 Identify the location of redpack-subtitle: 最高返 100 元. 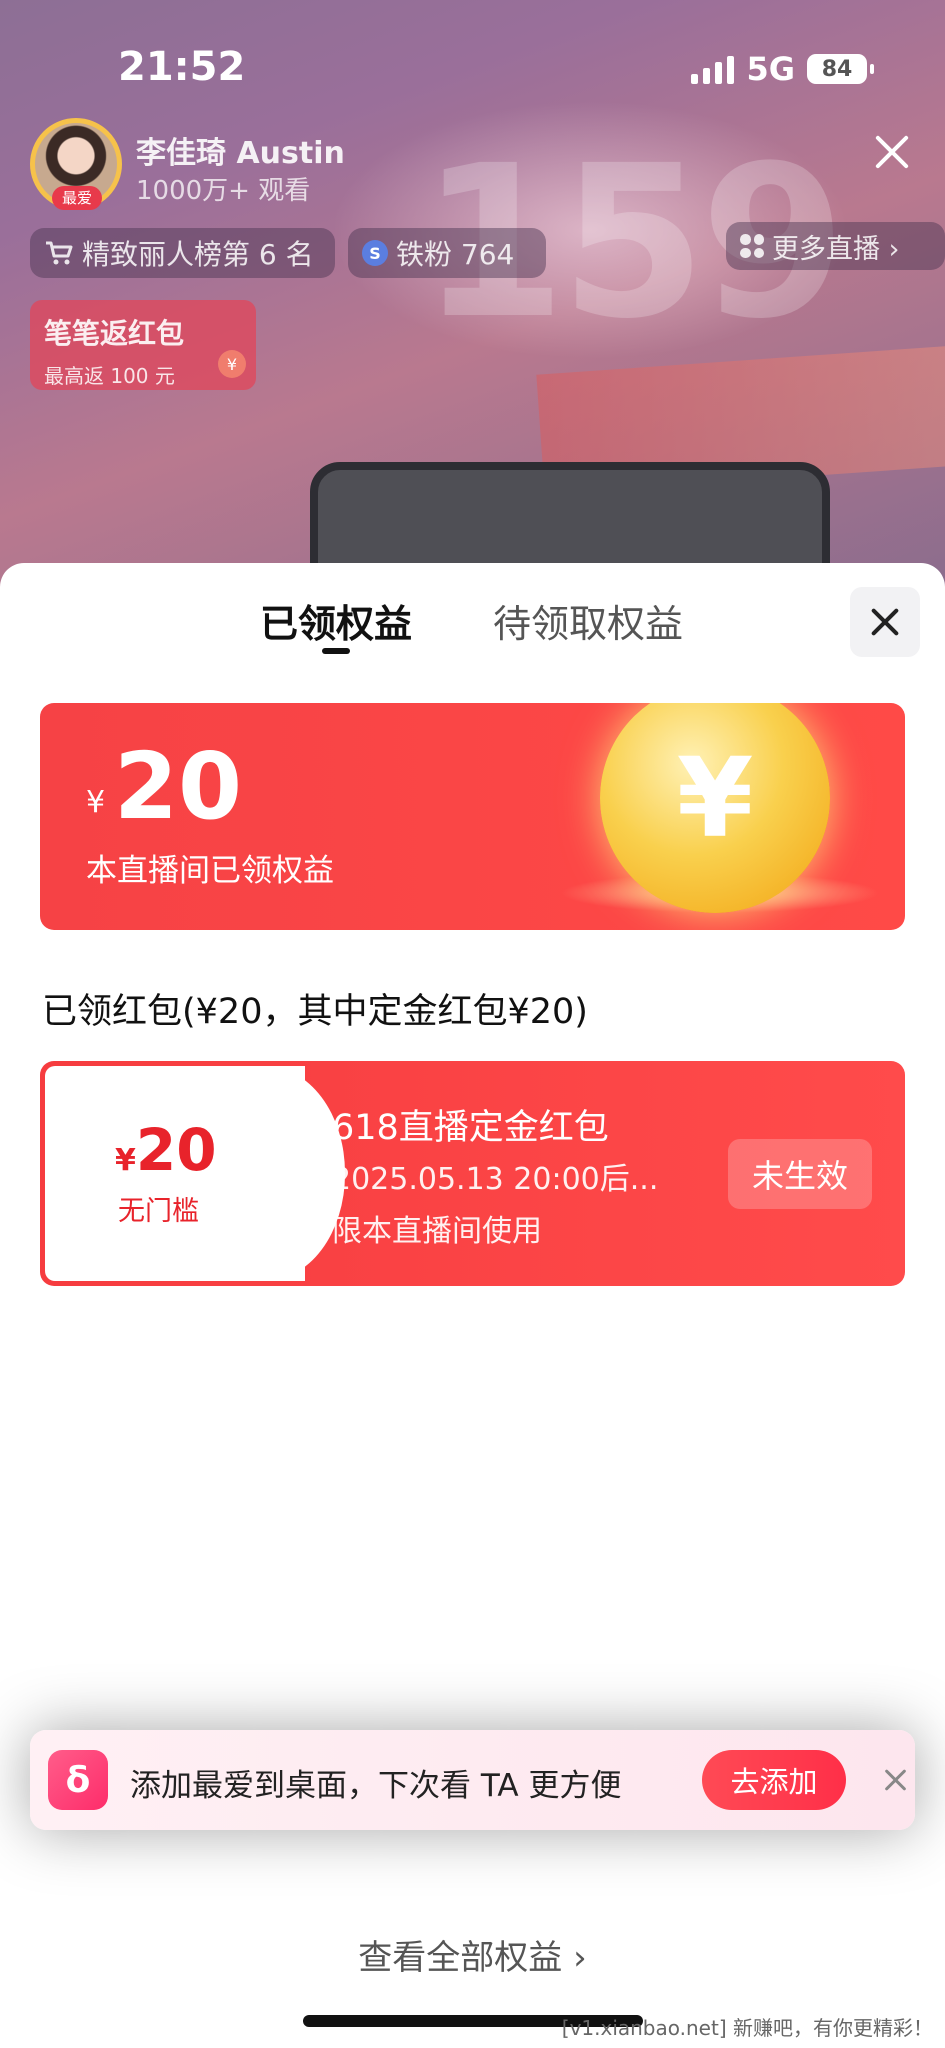
(109, 376).